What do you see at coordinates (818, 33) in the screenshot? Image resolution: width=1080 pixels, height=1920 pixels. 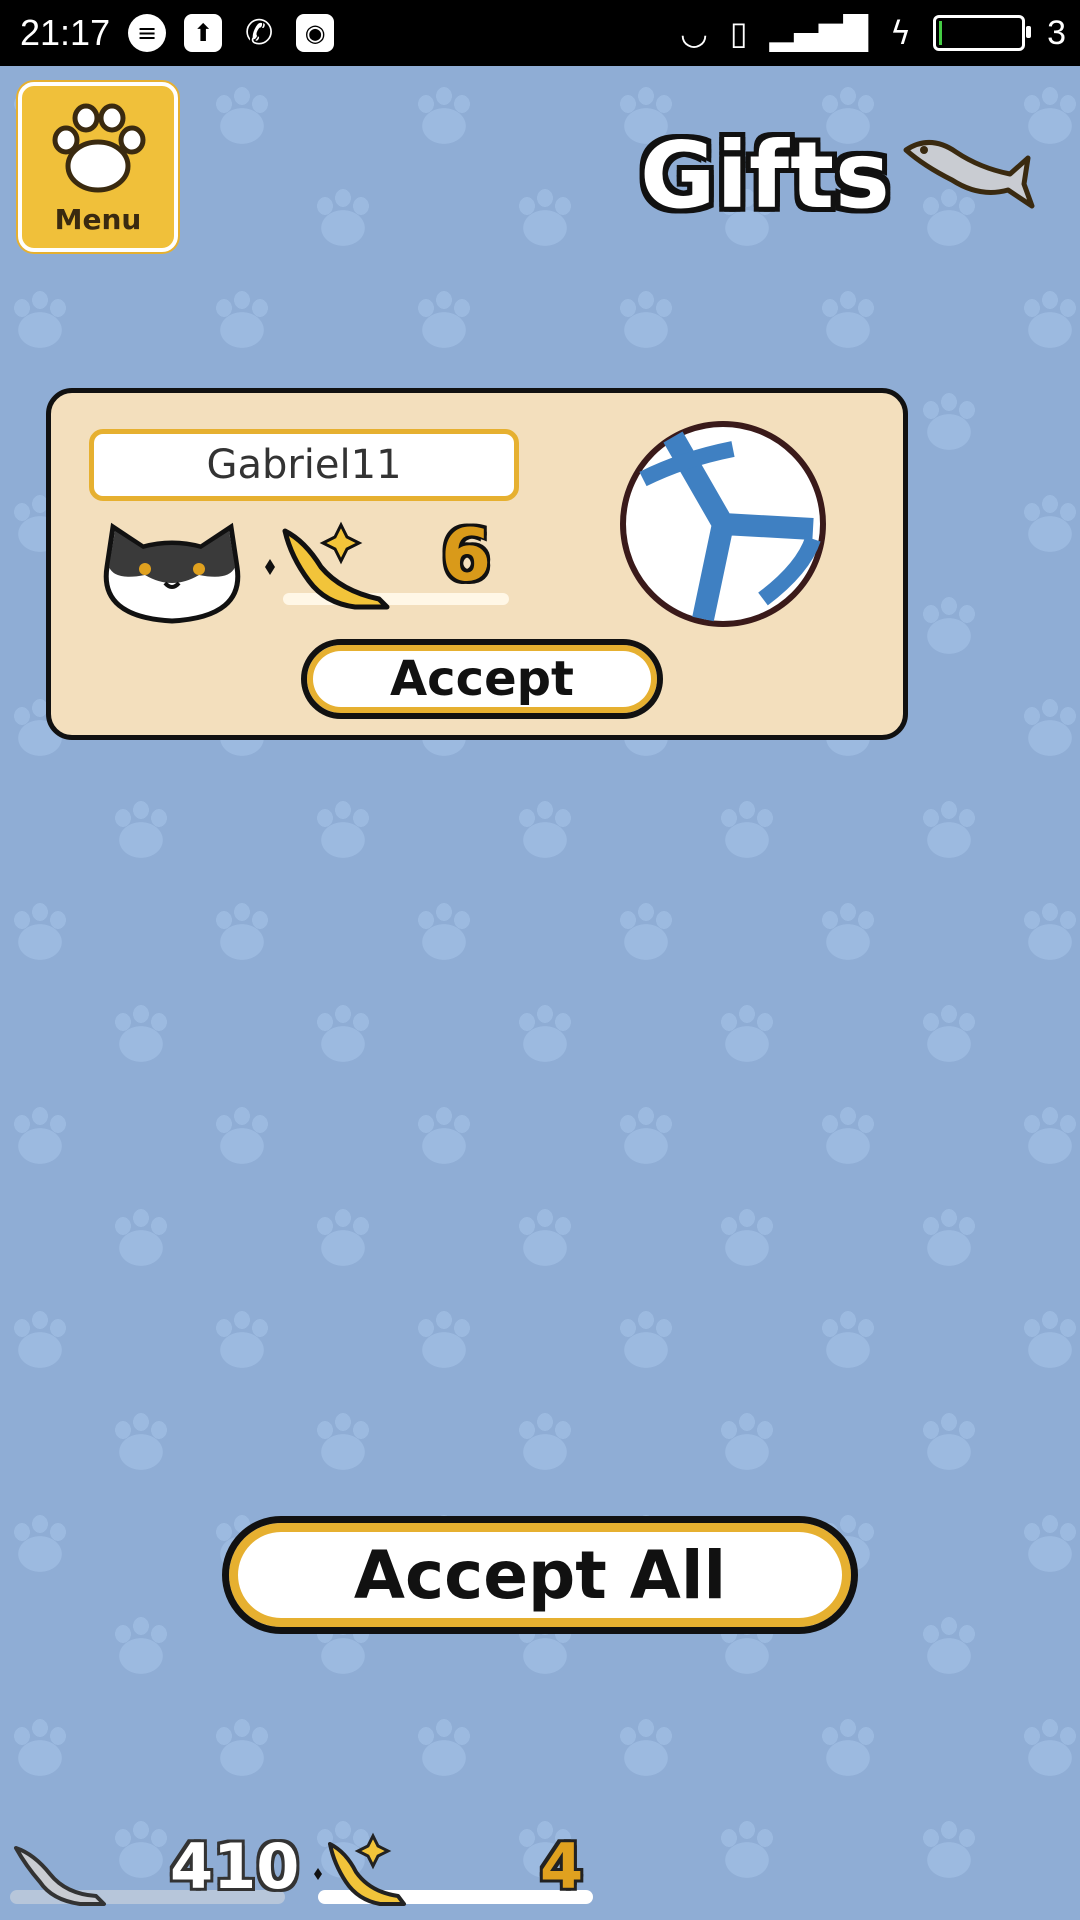 I see `signal-icon: ▂▄▆█` at bounding box center [818, 33].